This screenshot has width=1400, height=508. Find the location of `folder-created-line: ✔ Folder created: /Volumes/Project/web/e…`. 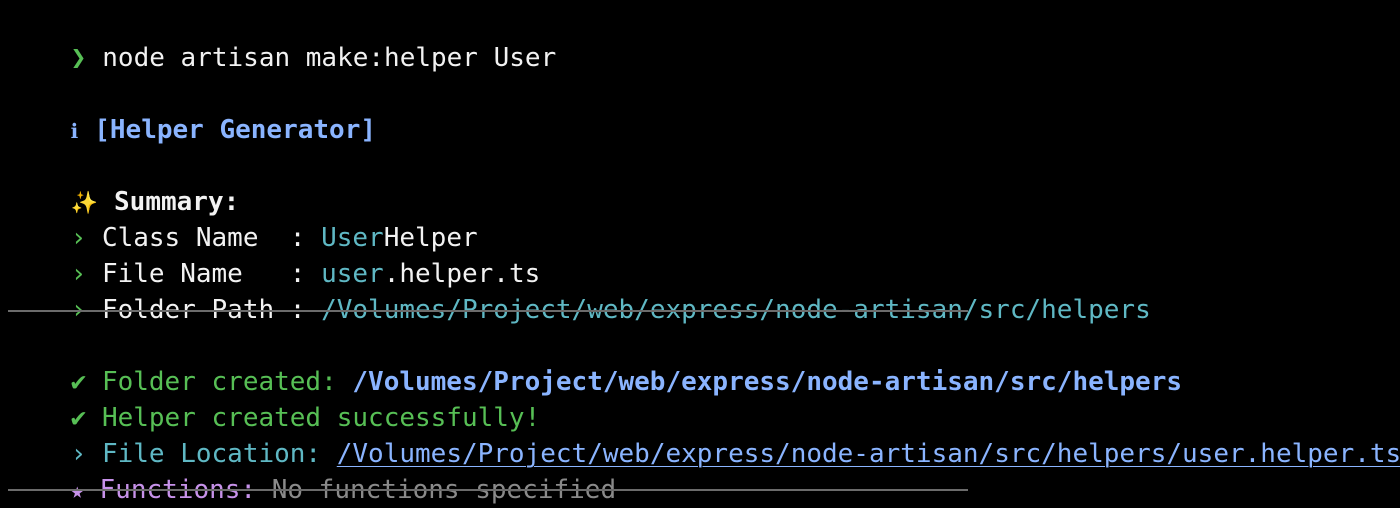

folder-created-line: ✔ Folder created: /Volumes/Project/web/e… is located at coordinates (595, 362).